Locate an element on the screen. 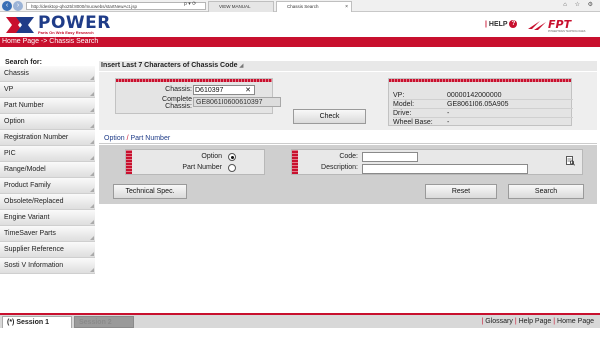 This screenshot has height=342, width=600. sidebar-item-option: Option is located at coordinates (47, 121).